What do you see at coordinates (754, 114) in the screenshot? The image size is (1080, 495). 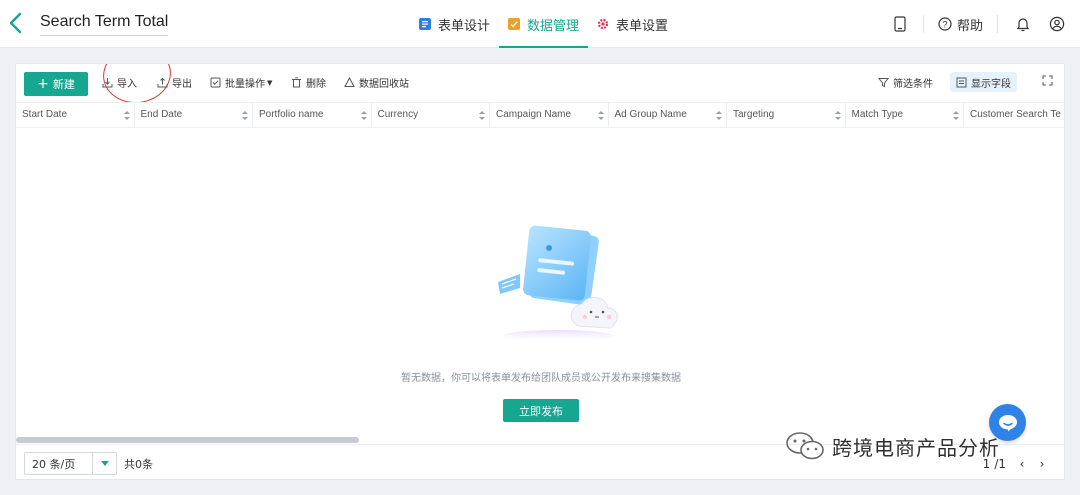 I see `column-label: Targeting` at bounding box center [754, 114].